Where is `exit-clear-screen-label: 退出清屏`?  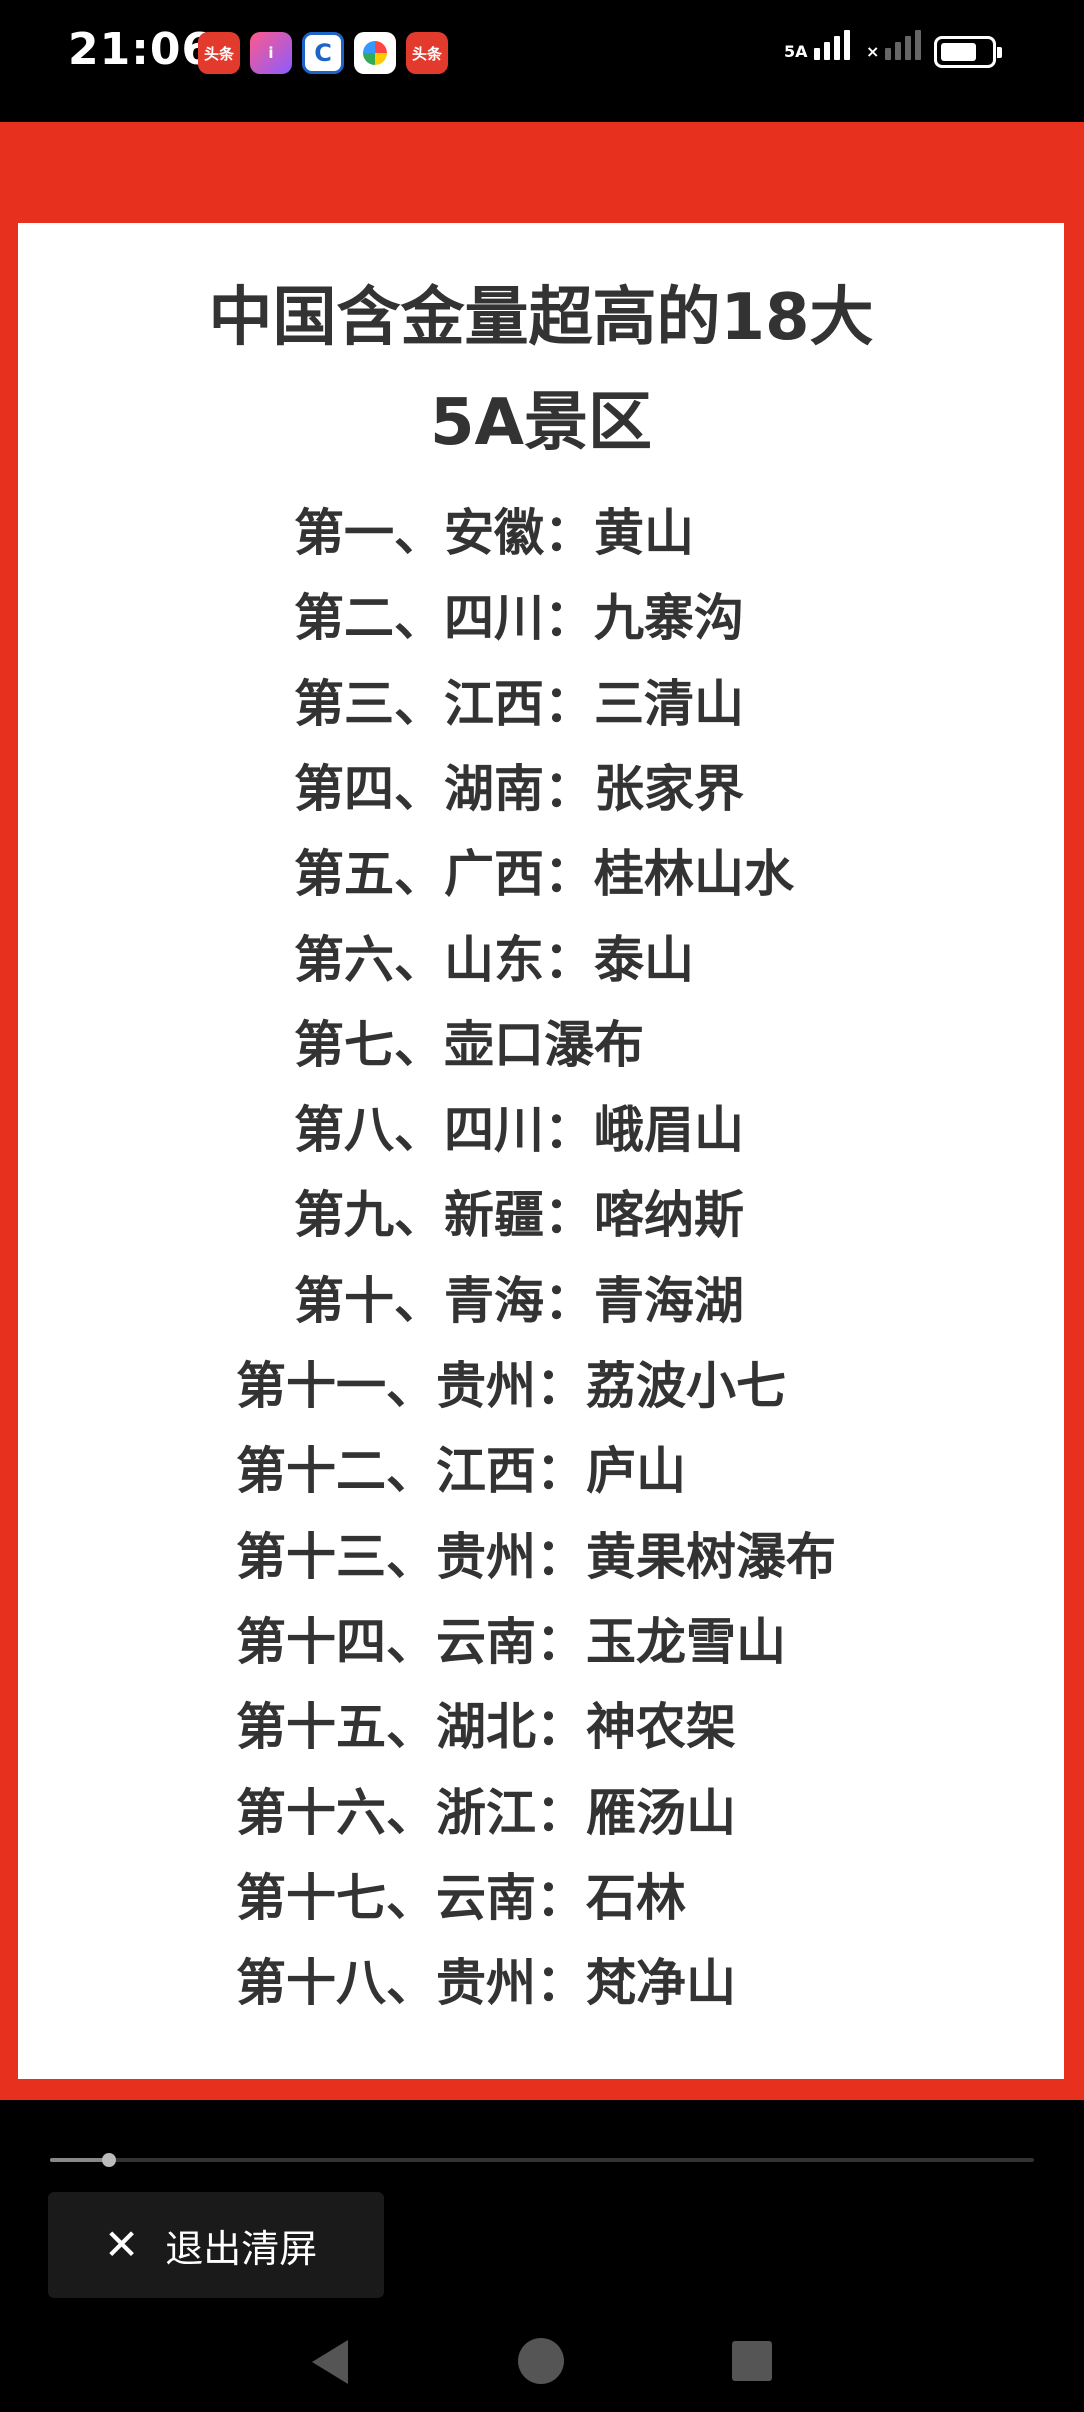
exit-clear-screen-label: 退出清屏 is located at coordinates (241, 2248).